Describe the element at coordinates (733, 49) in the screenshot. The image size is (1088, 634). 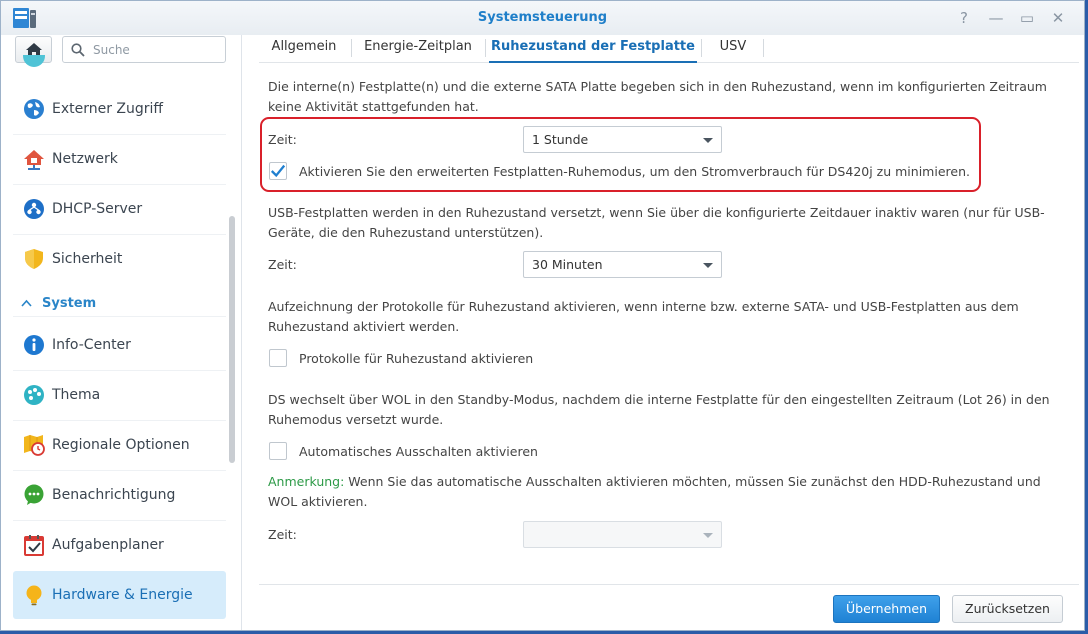
I see `tab-ups: USV` at that location.